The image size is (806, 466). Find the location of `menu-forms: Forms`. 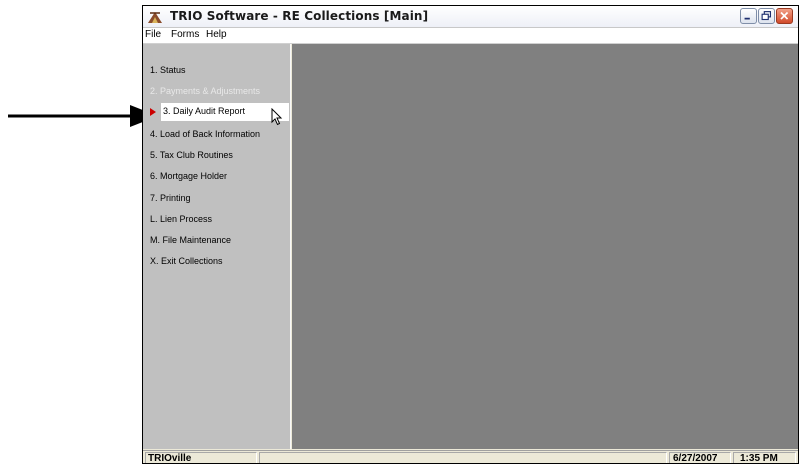

menu-forms: Forms is located at coordinates (185, 34).